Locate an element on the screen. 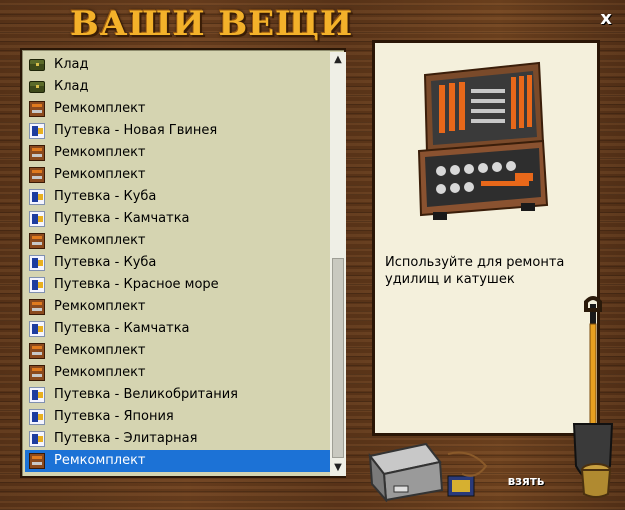 This screenshot has height=510, width=625. scroll-down-button: ▼ is located at coordinates (338, 468).